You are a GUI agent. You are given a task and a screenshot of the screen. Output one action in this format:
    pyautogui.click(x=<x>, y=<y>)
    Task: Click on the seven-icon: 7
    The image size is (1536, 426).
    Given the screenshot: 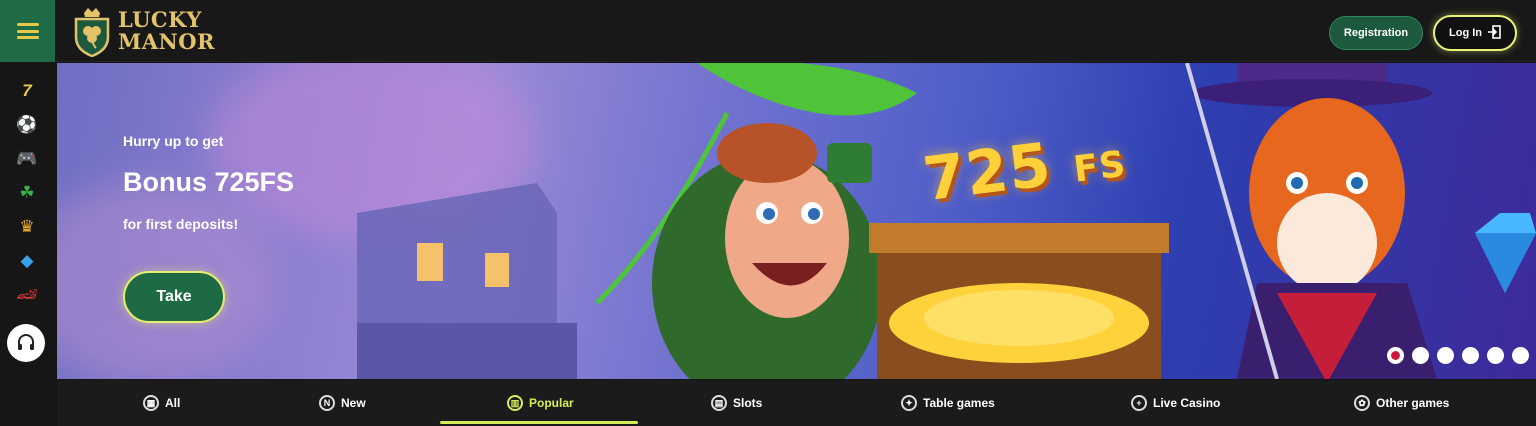 What is the action you would take?
    pyautogui.click(x=27, y=91)
    